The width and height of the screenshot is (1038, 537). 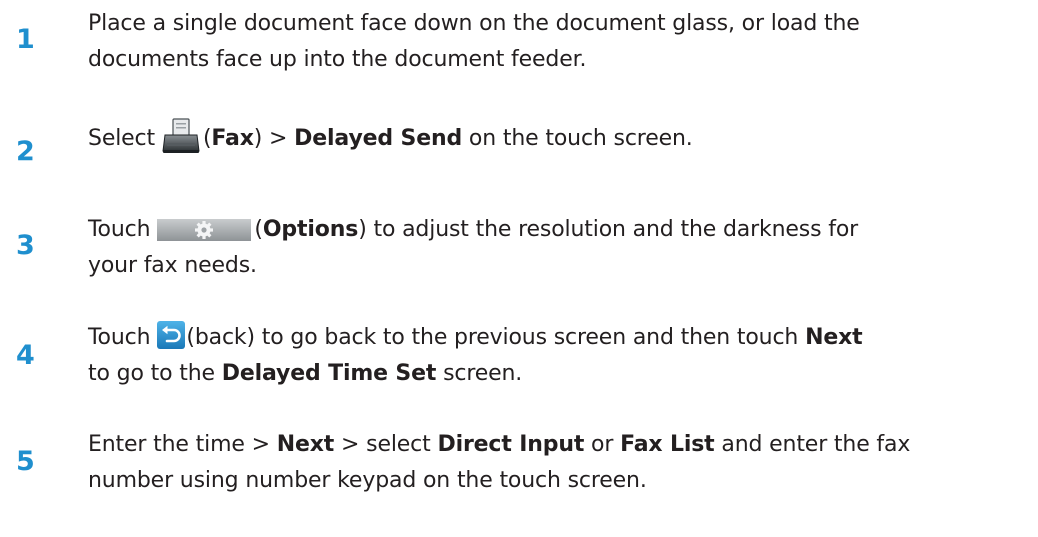 What do you see at coordinates (511, 444) in the screenshot?
I see `step-text-bold: Direct Input` at bounding box center [511, 444].